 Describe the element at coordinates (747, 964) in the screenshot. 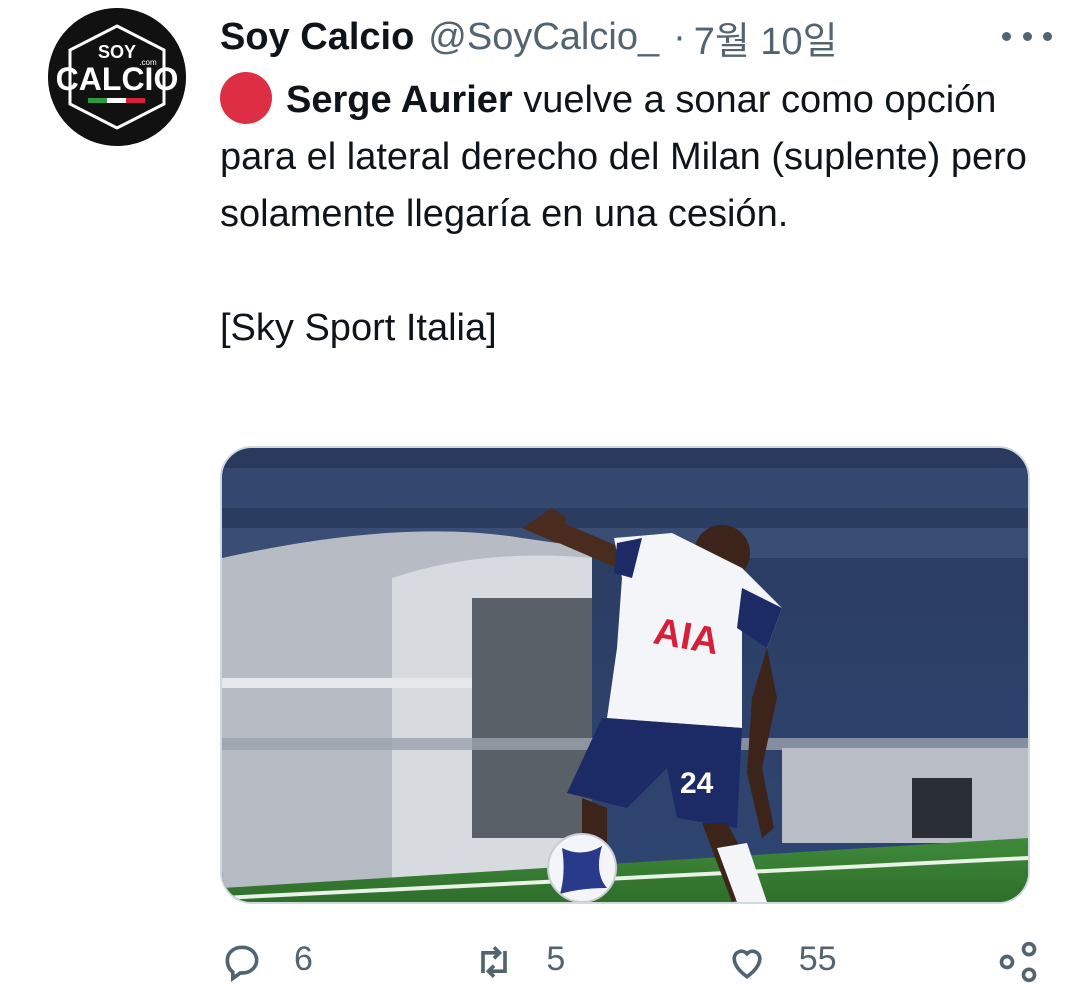

I see `like-icon` at that location.